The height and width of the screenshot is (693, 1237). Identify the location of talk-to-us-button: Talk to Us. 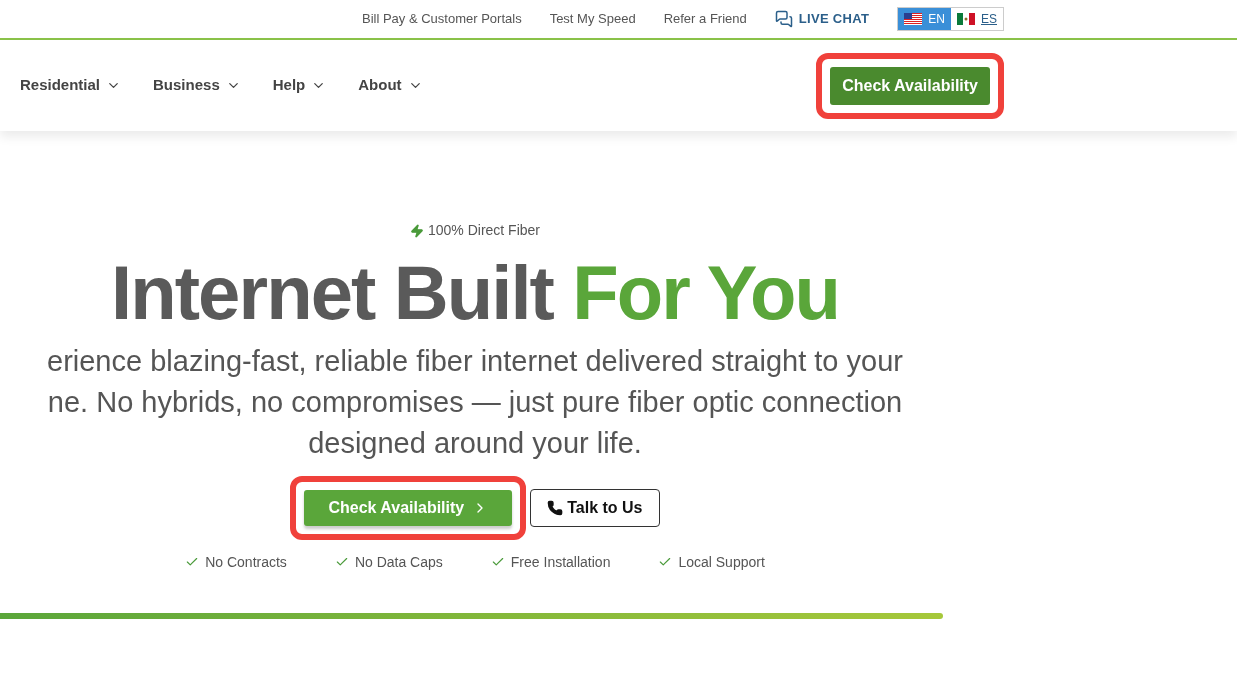
(595, 507).